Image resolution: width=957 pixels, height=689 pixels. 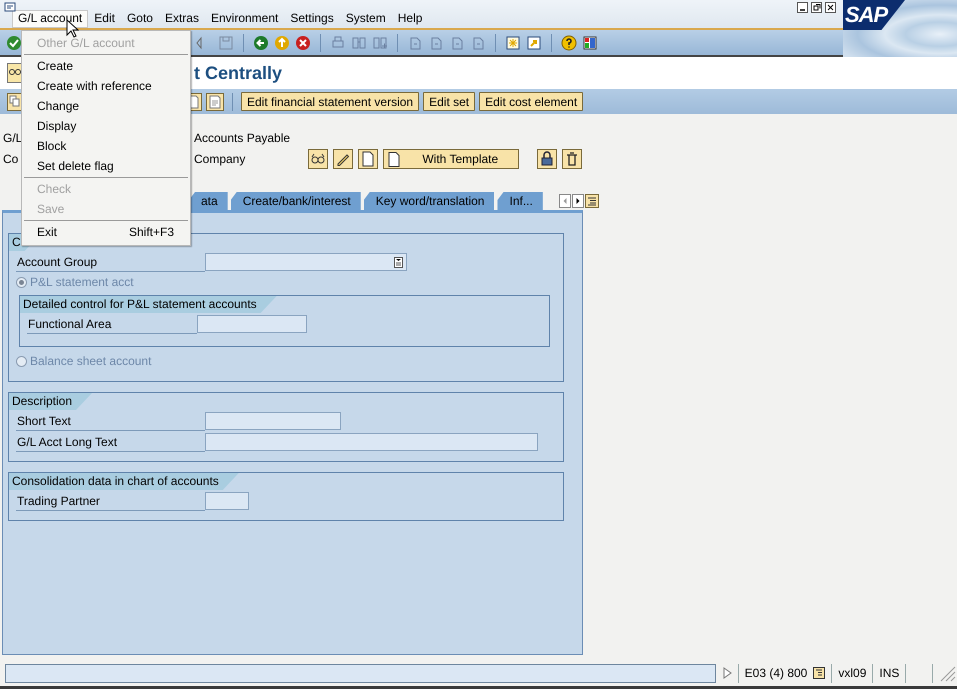 I want to click on page-title: t Centrally, so click(x=238, y=73).